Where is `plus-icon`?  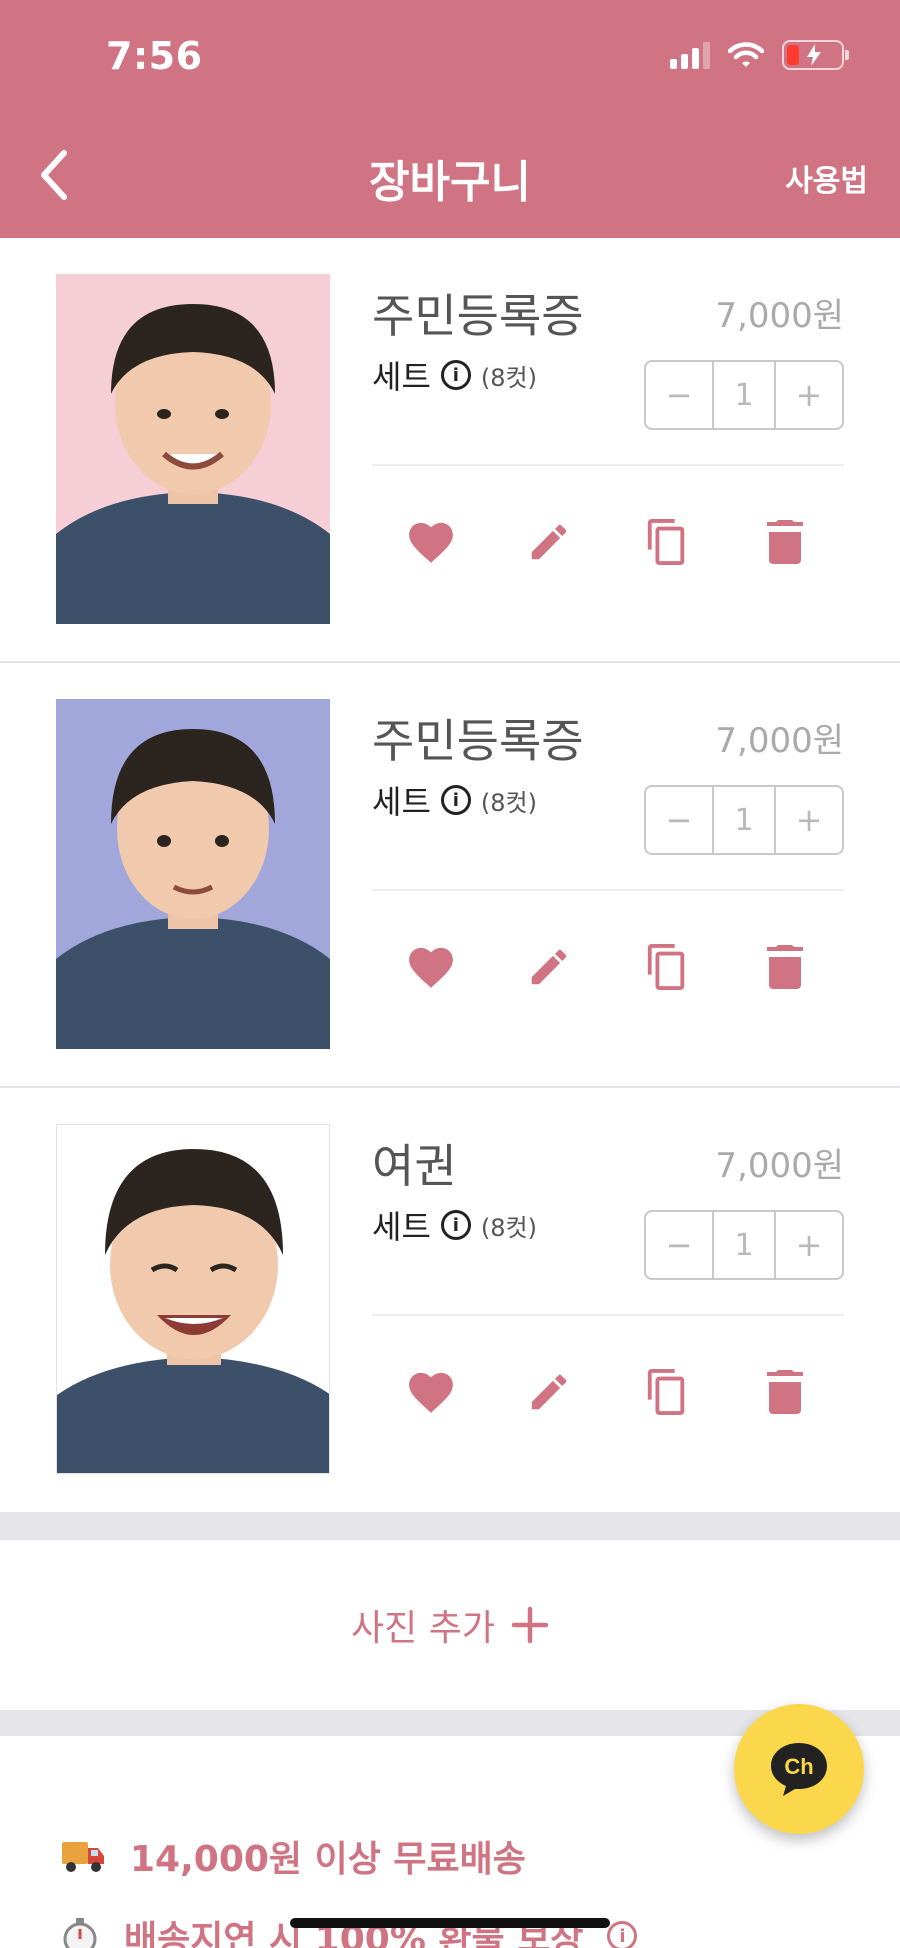 plus-icon is located at coordinates (530, 1625).